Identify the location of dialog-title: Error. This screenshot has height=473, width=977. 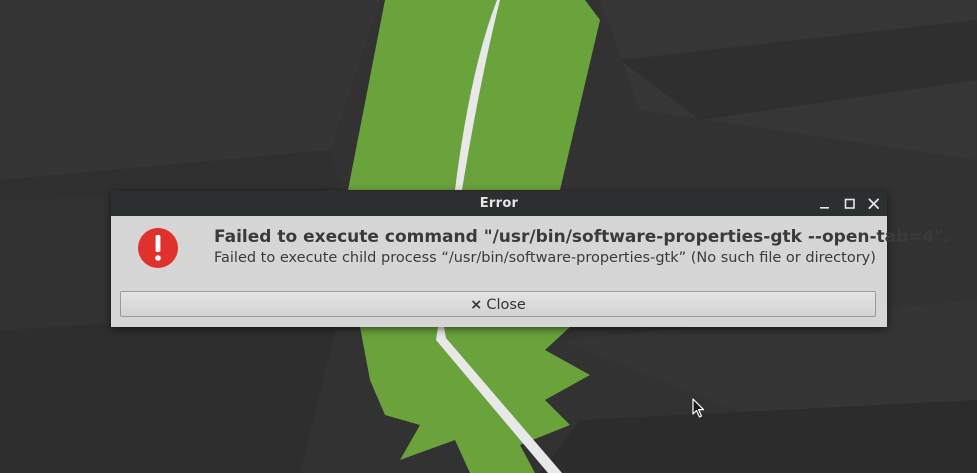
(499, 203).